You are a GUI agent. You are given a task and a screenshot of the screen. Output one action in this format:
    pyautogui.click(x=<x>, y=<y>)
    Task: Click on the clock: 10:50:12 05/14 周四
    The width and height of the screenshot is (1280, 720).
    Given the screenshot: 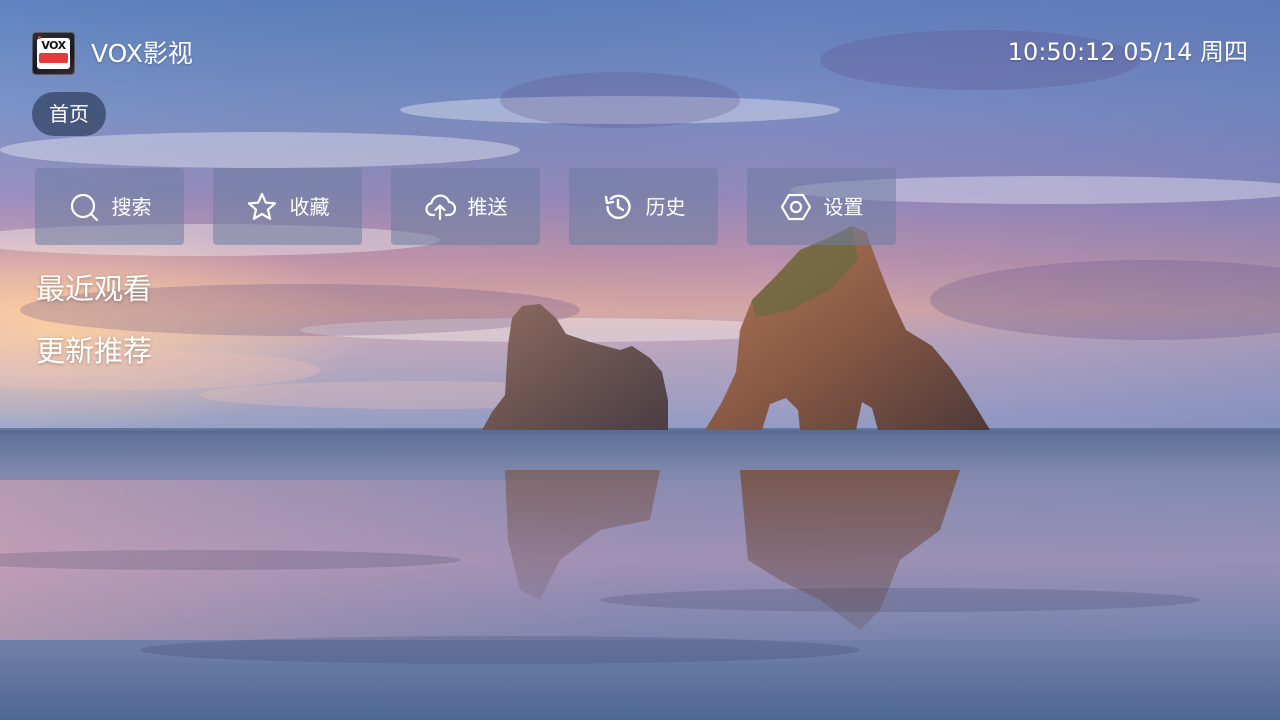 What is the action you would take?
    pyautogui.click(x=1127, y=52)
    